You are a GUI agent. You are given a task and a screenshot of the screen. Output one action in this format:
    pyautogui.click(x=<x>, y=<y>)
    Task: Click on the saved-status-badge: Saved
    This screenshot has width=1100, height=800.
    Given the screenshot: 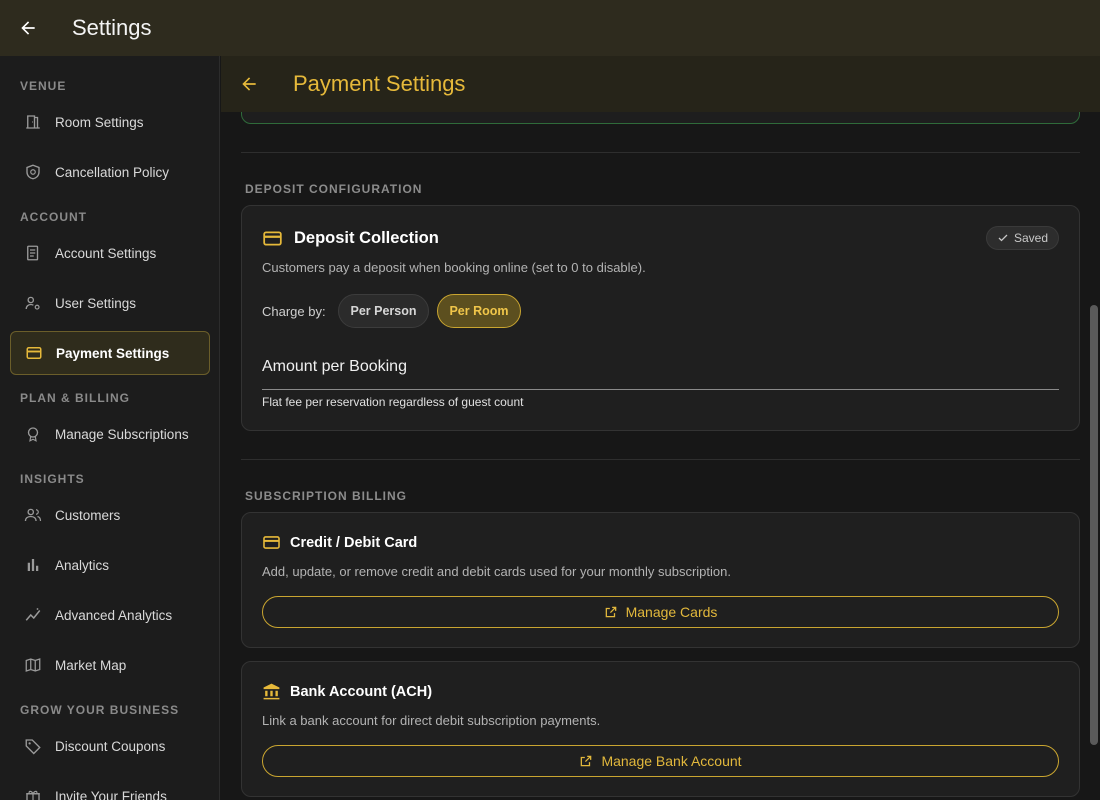 What is the action you would take?
    pyautogui.click(x=1022, y=238)
    